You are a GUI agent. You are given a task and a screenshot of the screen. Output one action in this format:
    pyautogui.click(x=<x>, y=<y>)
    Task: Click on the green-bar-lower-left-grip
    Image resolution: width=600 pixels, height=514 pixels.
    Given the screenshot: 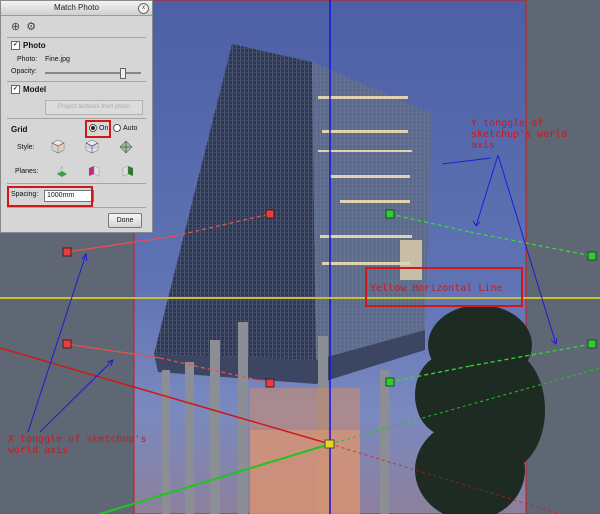 What is the action you would take?
    pyautogui.click(x=390, y=382)
    